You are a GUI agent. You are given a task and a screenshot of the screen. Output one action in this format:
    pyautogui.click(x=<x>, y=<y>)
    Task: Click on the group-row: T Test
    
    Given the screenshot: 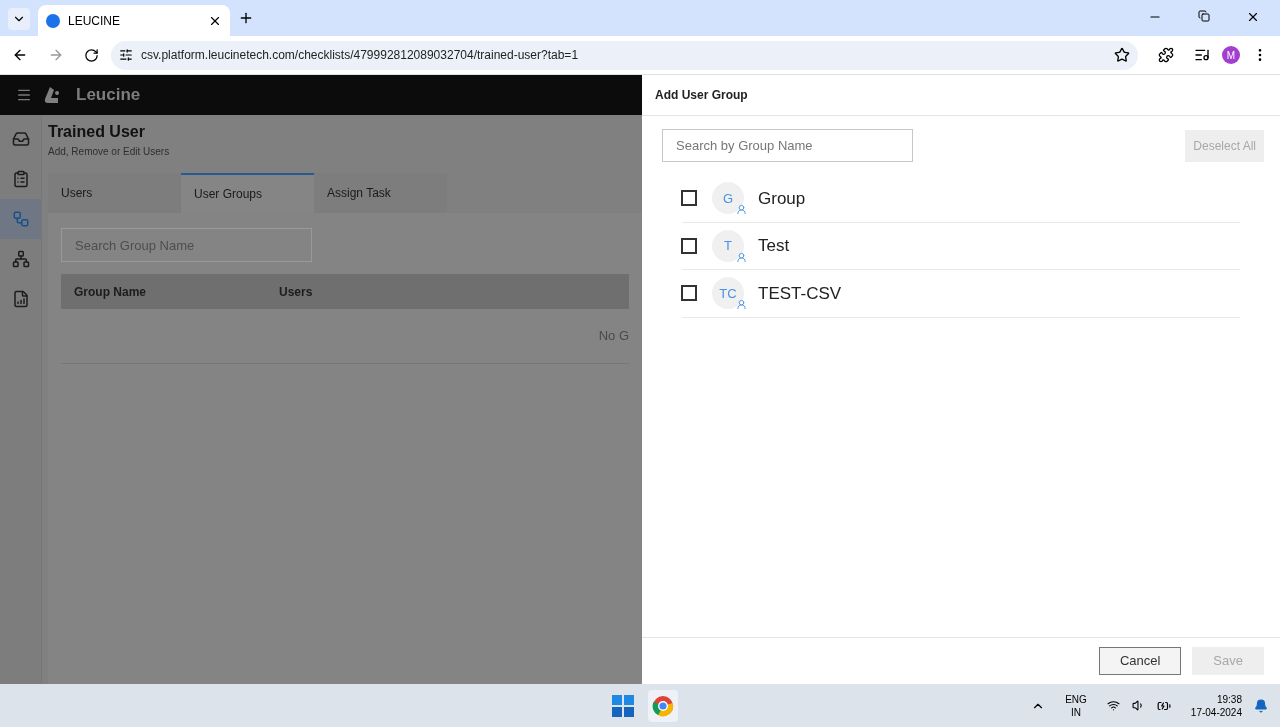 What is the action you would take?
    pyautogui.click(x=961, y=246)
    